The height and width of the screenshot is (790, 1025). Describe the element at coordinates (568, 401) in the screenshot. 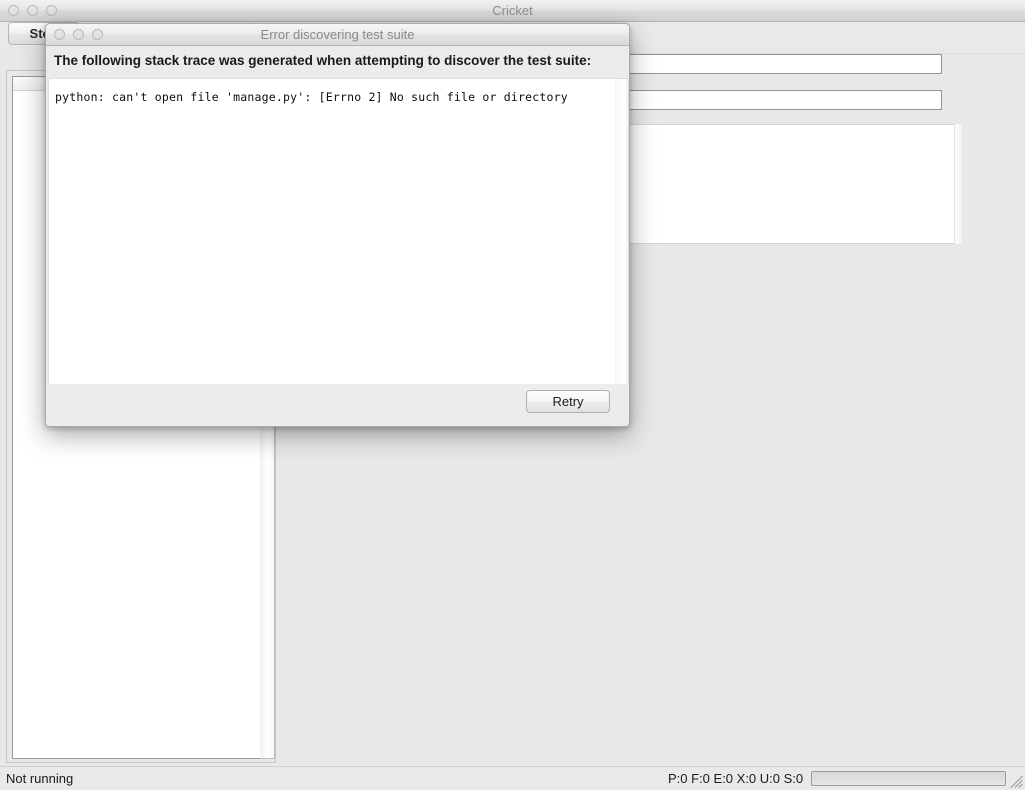

I see `retry-button: Retry` at that location.